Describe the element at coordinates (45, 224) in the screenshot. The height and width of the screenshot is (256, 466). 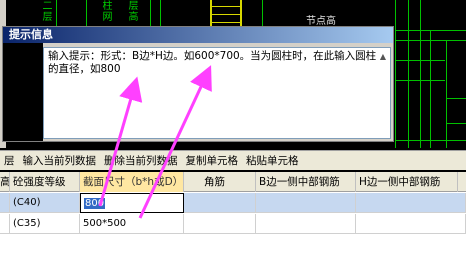
I see `cell-grade: (C35)` at that location.